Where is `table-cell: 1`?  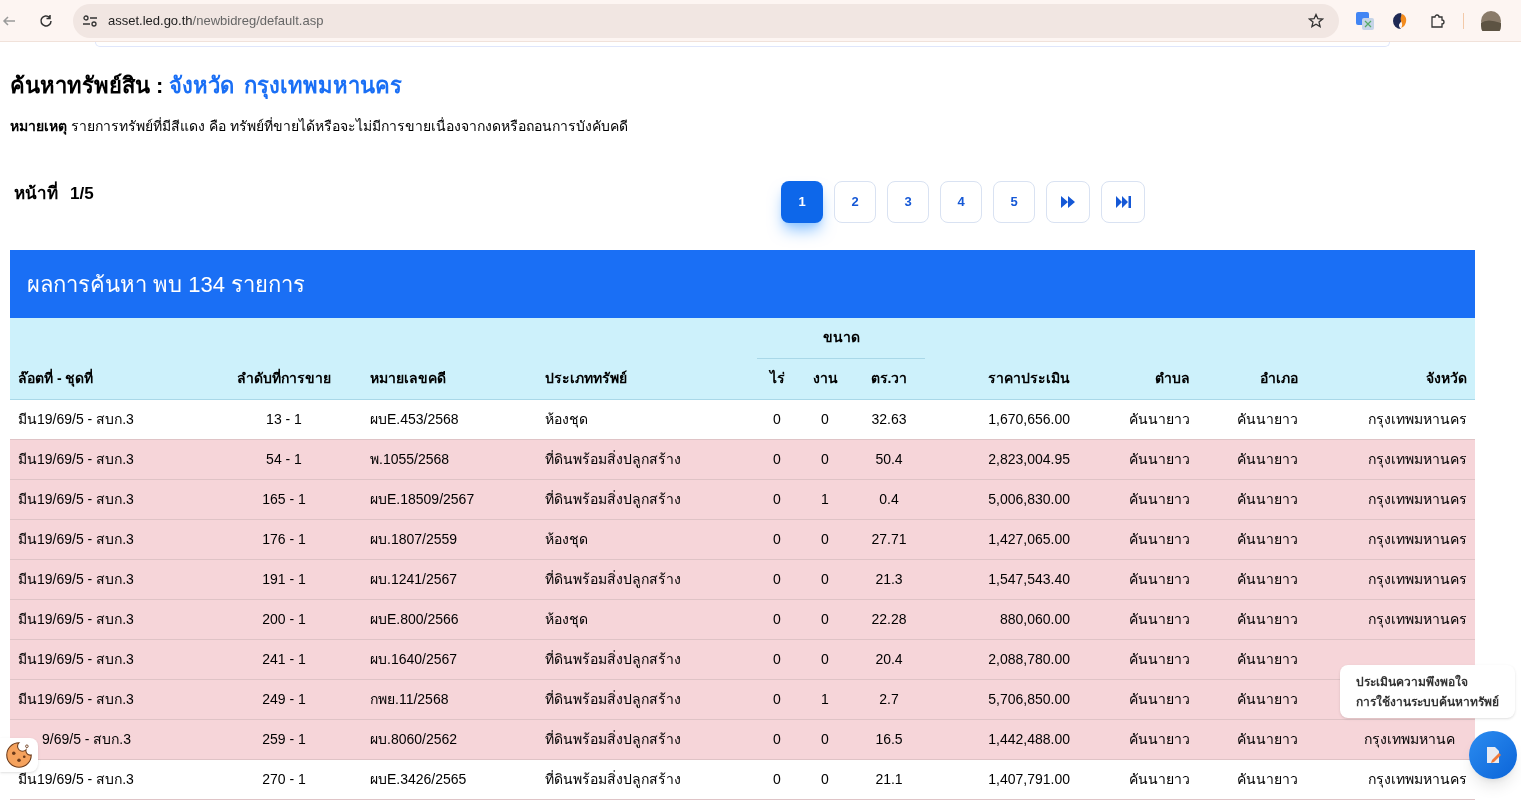
table-cell: 1 is located at coordinates (825, 698).